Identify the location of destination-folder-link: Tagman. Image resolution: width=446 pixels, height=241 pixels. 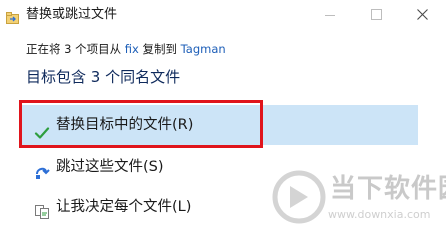
(203, 49).